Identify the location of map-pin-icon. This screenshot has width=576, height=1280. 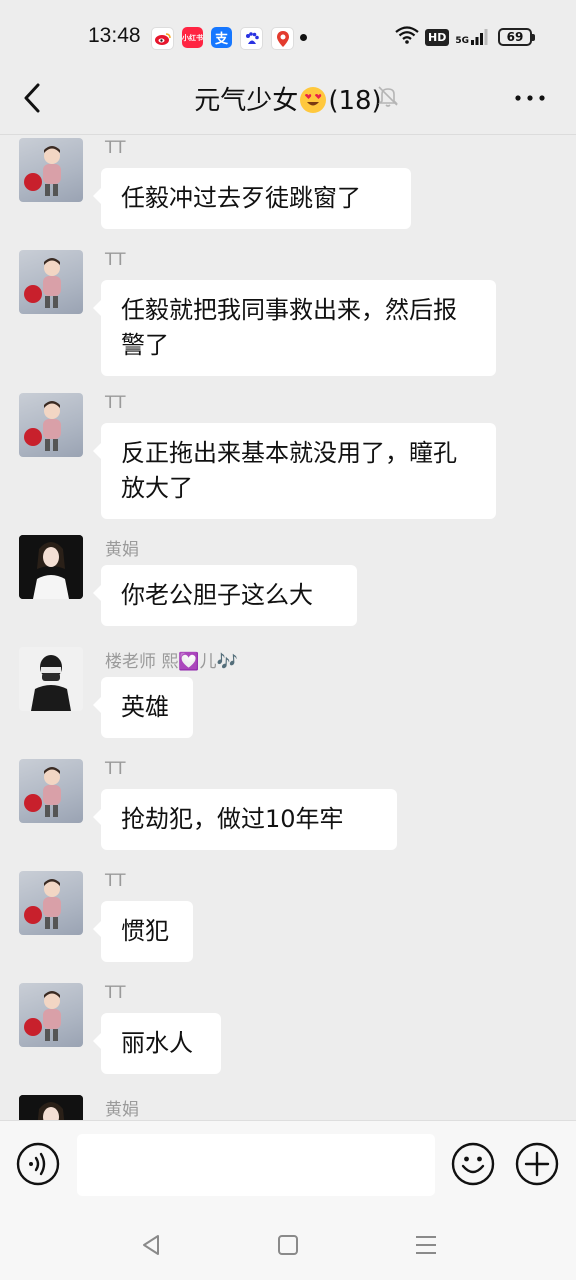
(282, 38).